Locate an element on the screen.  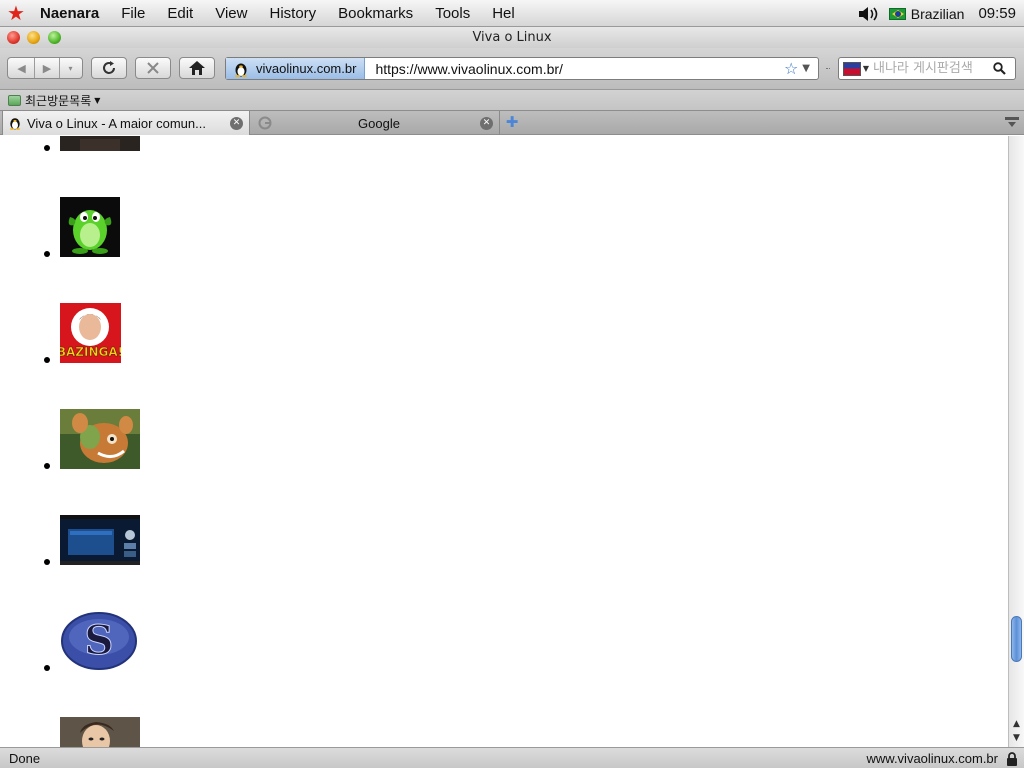
window-zoom-button is located at coordinates (54, 37).